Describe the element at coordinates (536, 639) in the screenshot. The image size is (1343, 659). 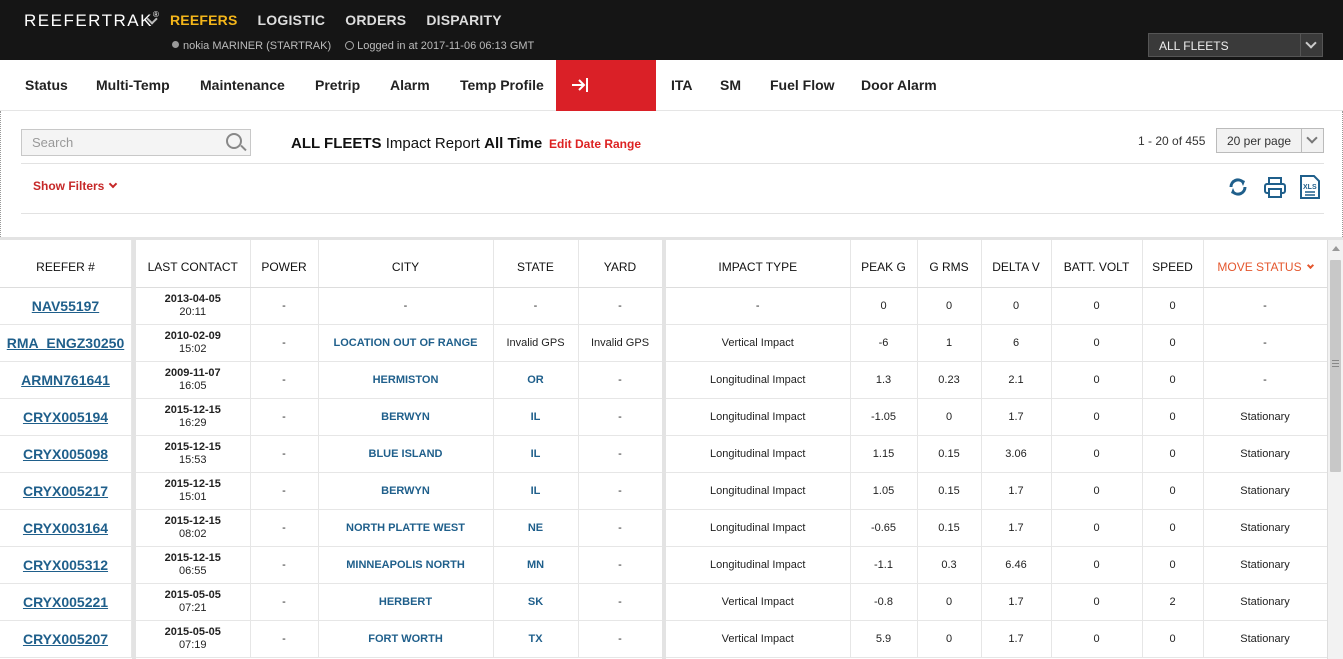
I see `state-cell: TX` at that location.